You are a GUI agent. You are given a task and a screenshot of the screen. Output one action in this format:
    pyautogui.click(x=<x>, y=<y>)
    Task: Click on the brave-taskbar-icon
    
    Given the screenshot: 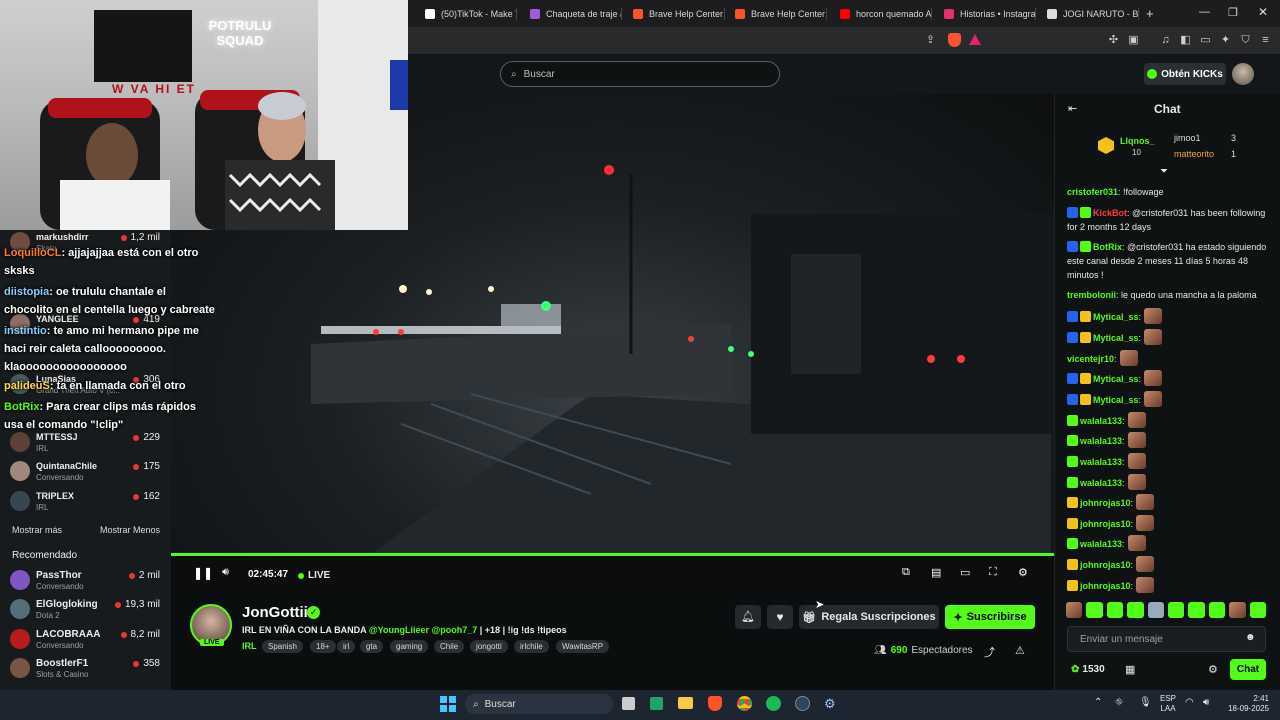 What is the action you would take?
    pyautogui.click(x=715, y=703)
    